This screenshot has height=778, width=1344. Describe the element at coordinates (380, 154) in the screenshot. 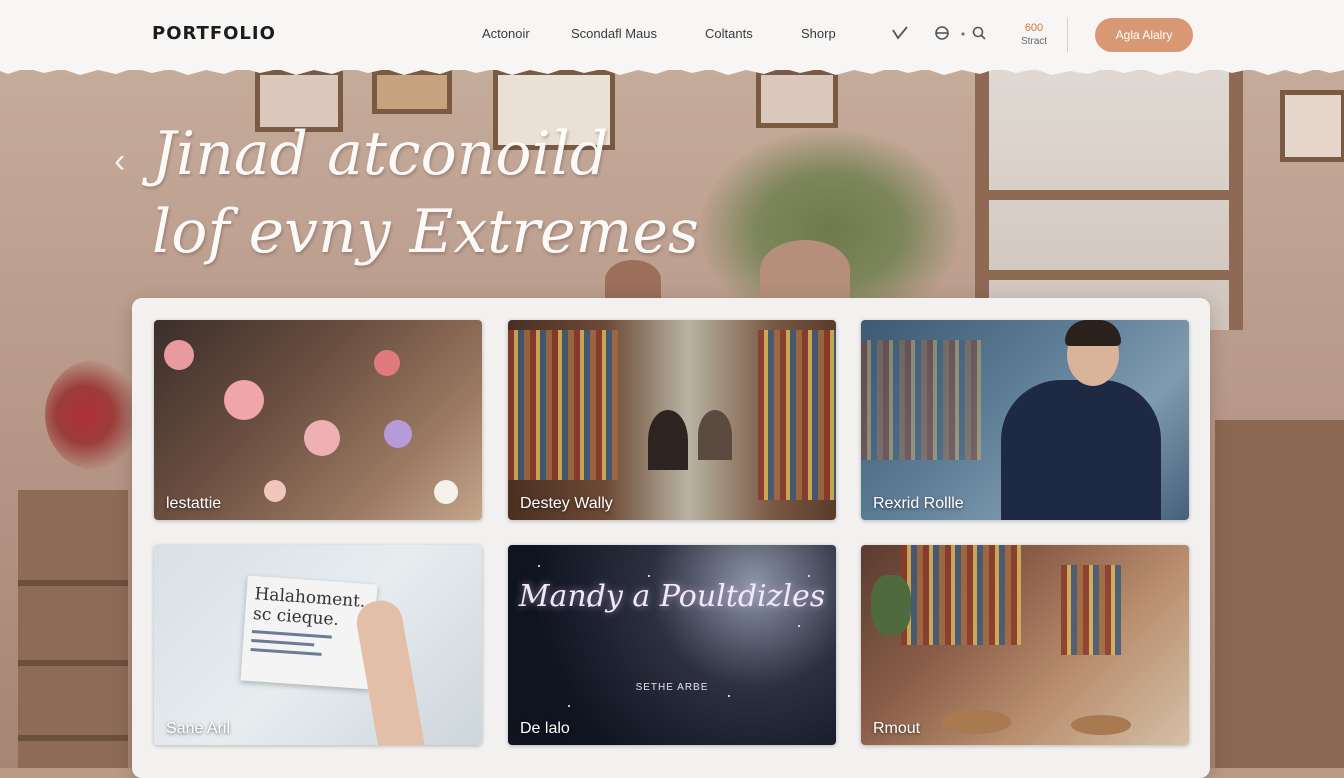

I see `headline-line-1: Jinad atconoild` at that location.